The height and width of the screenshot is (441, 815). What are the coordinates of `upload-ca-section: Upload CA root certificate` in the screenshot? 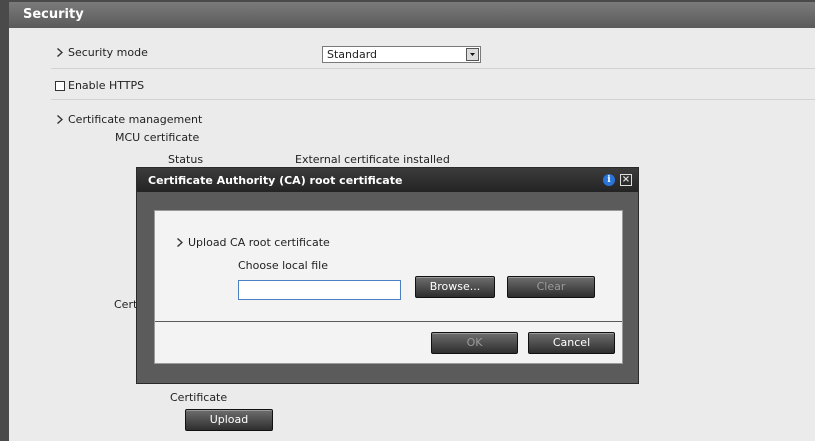 It's located at (253, 242).